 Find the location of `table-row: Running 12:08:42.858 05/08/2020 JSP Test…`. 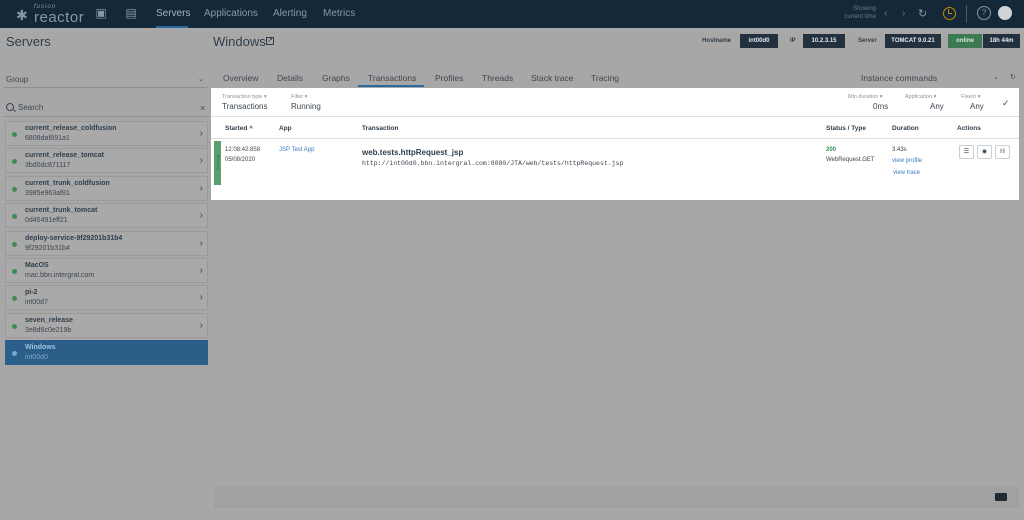

table-row: Running 12:08:42.858 05/08/2020 JSP Test… is located at coordinates (615, 163).